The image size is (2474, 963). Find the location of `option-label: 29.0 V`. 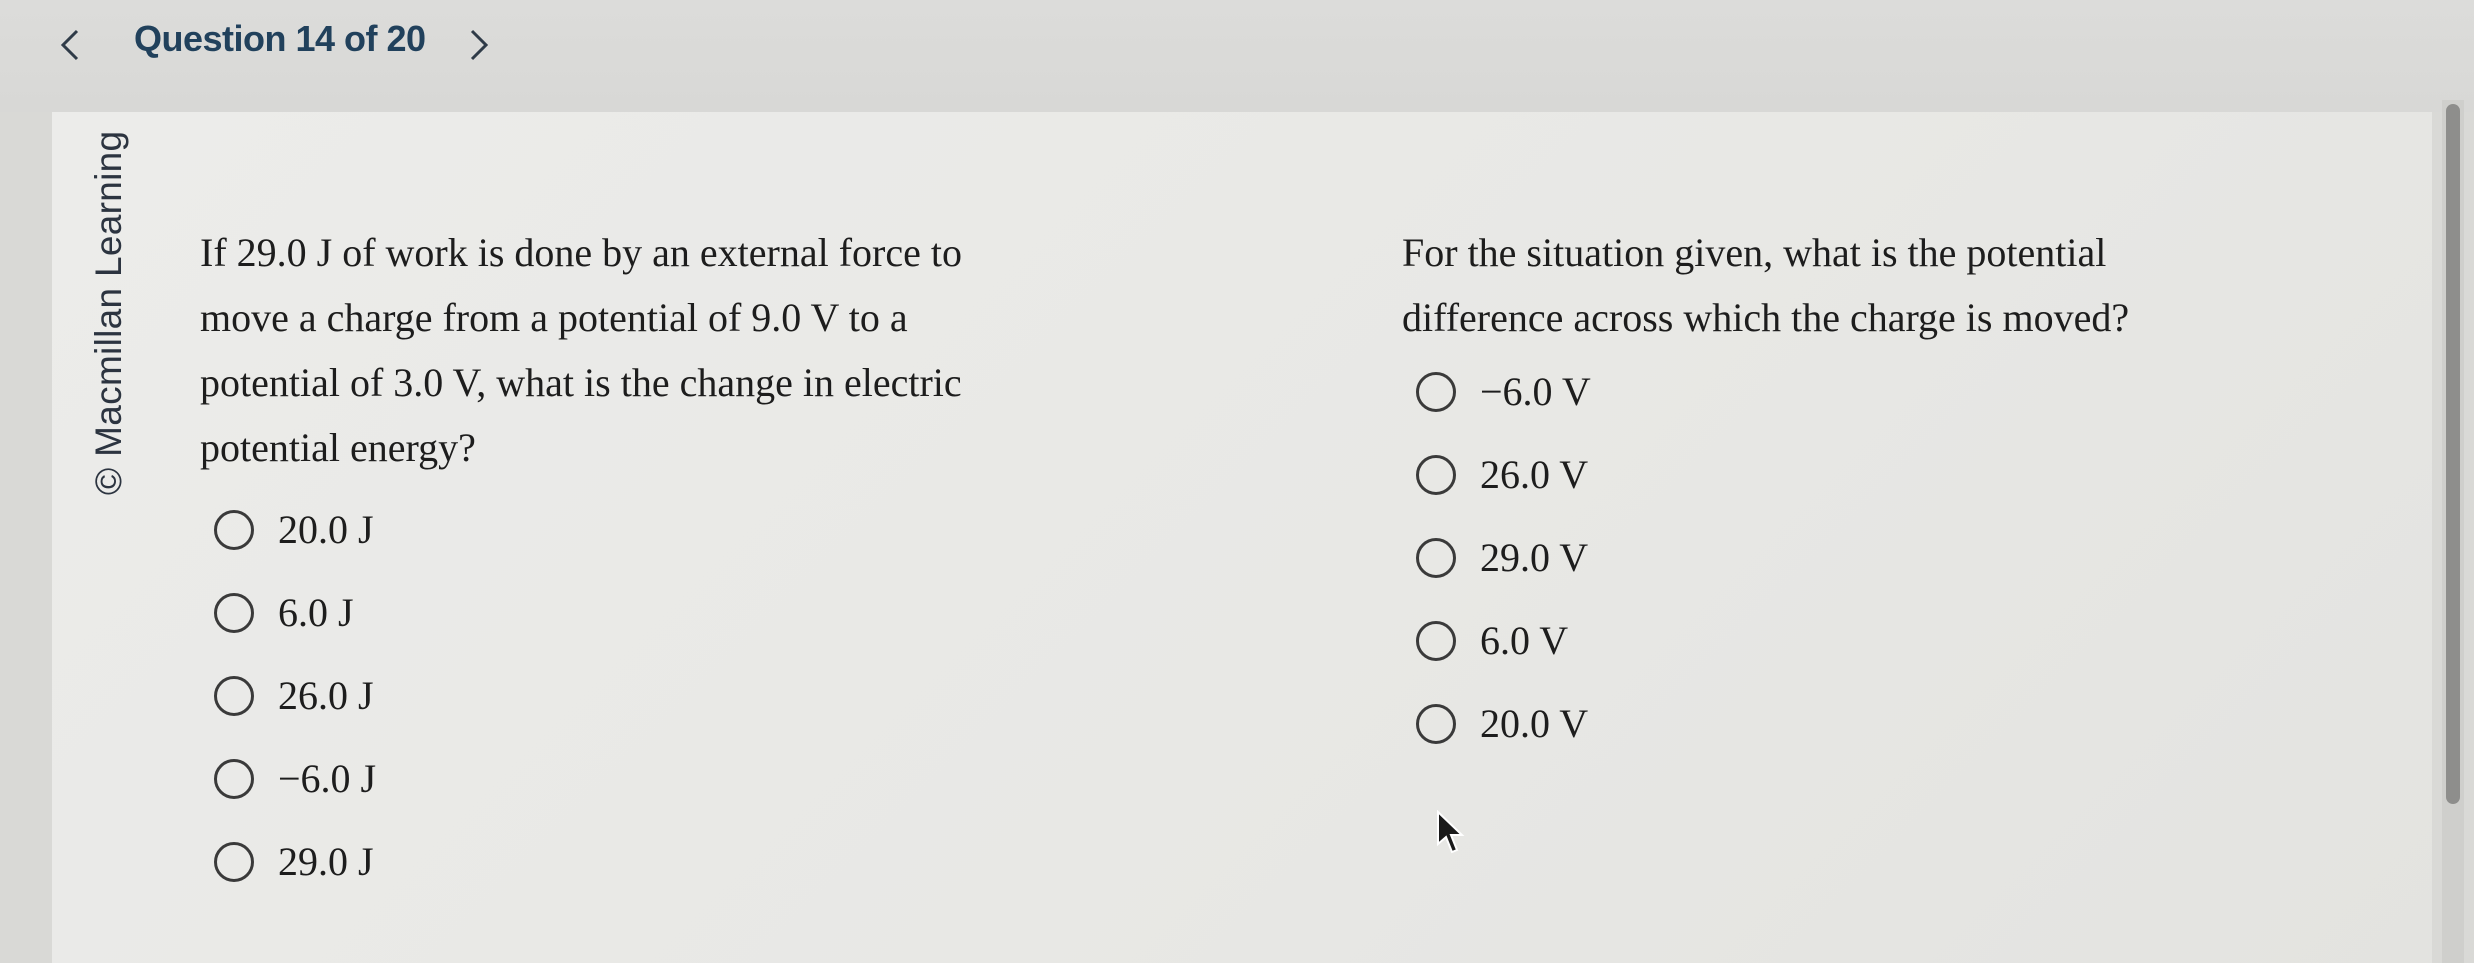

option-label: 29.0 V is located at coordinates (1534, 557).